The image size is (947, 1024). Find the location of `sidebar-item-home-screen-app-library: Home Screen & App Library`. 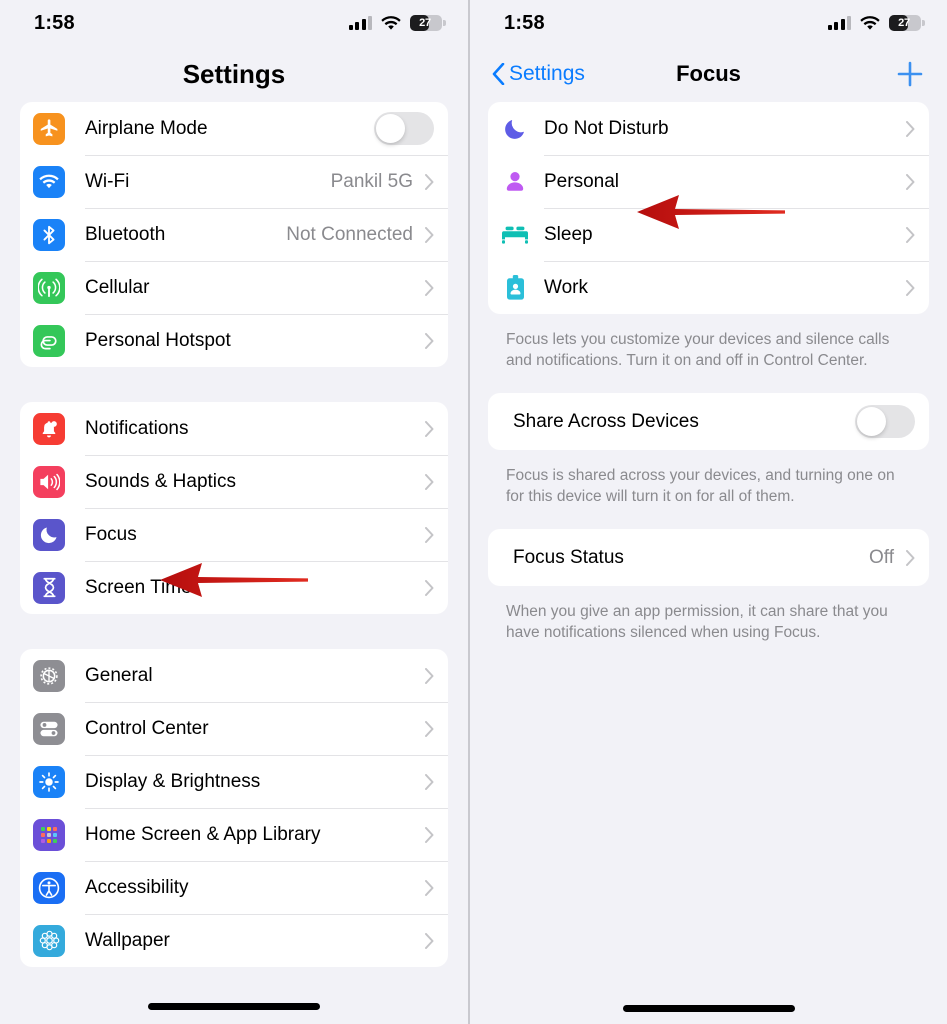

sidebar-item-home-screen-app-library: Home Screen & App Library is located at coordinates (234, 834).